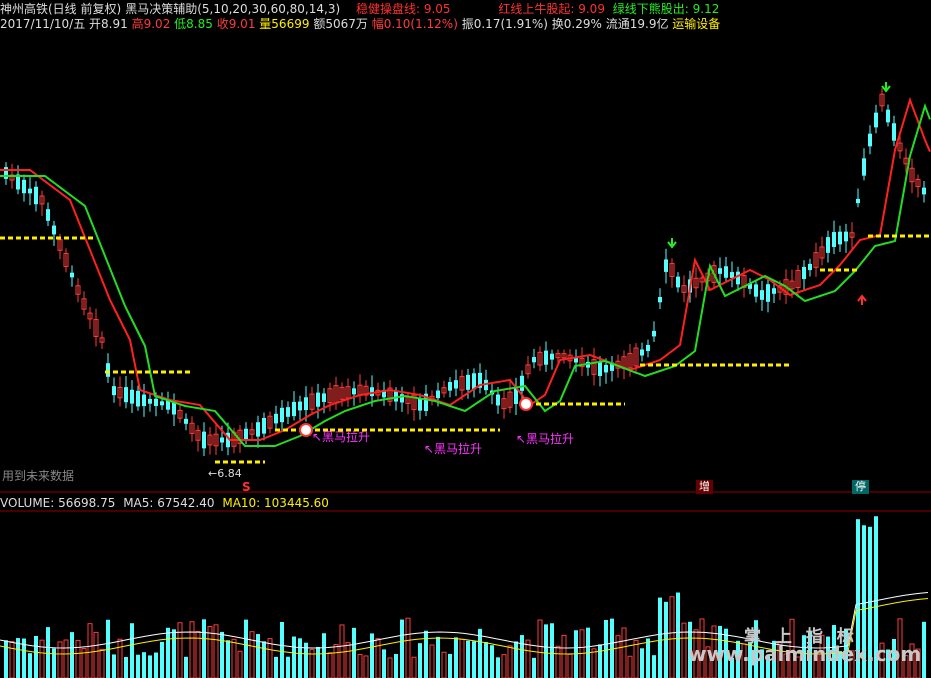  Describe the element at coordinates (545, 439) in the screenshot. I see `signal-label-3: ↖黑马拉升` at that location.